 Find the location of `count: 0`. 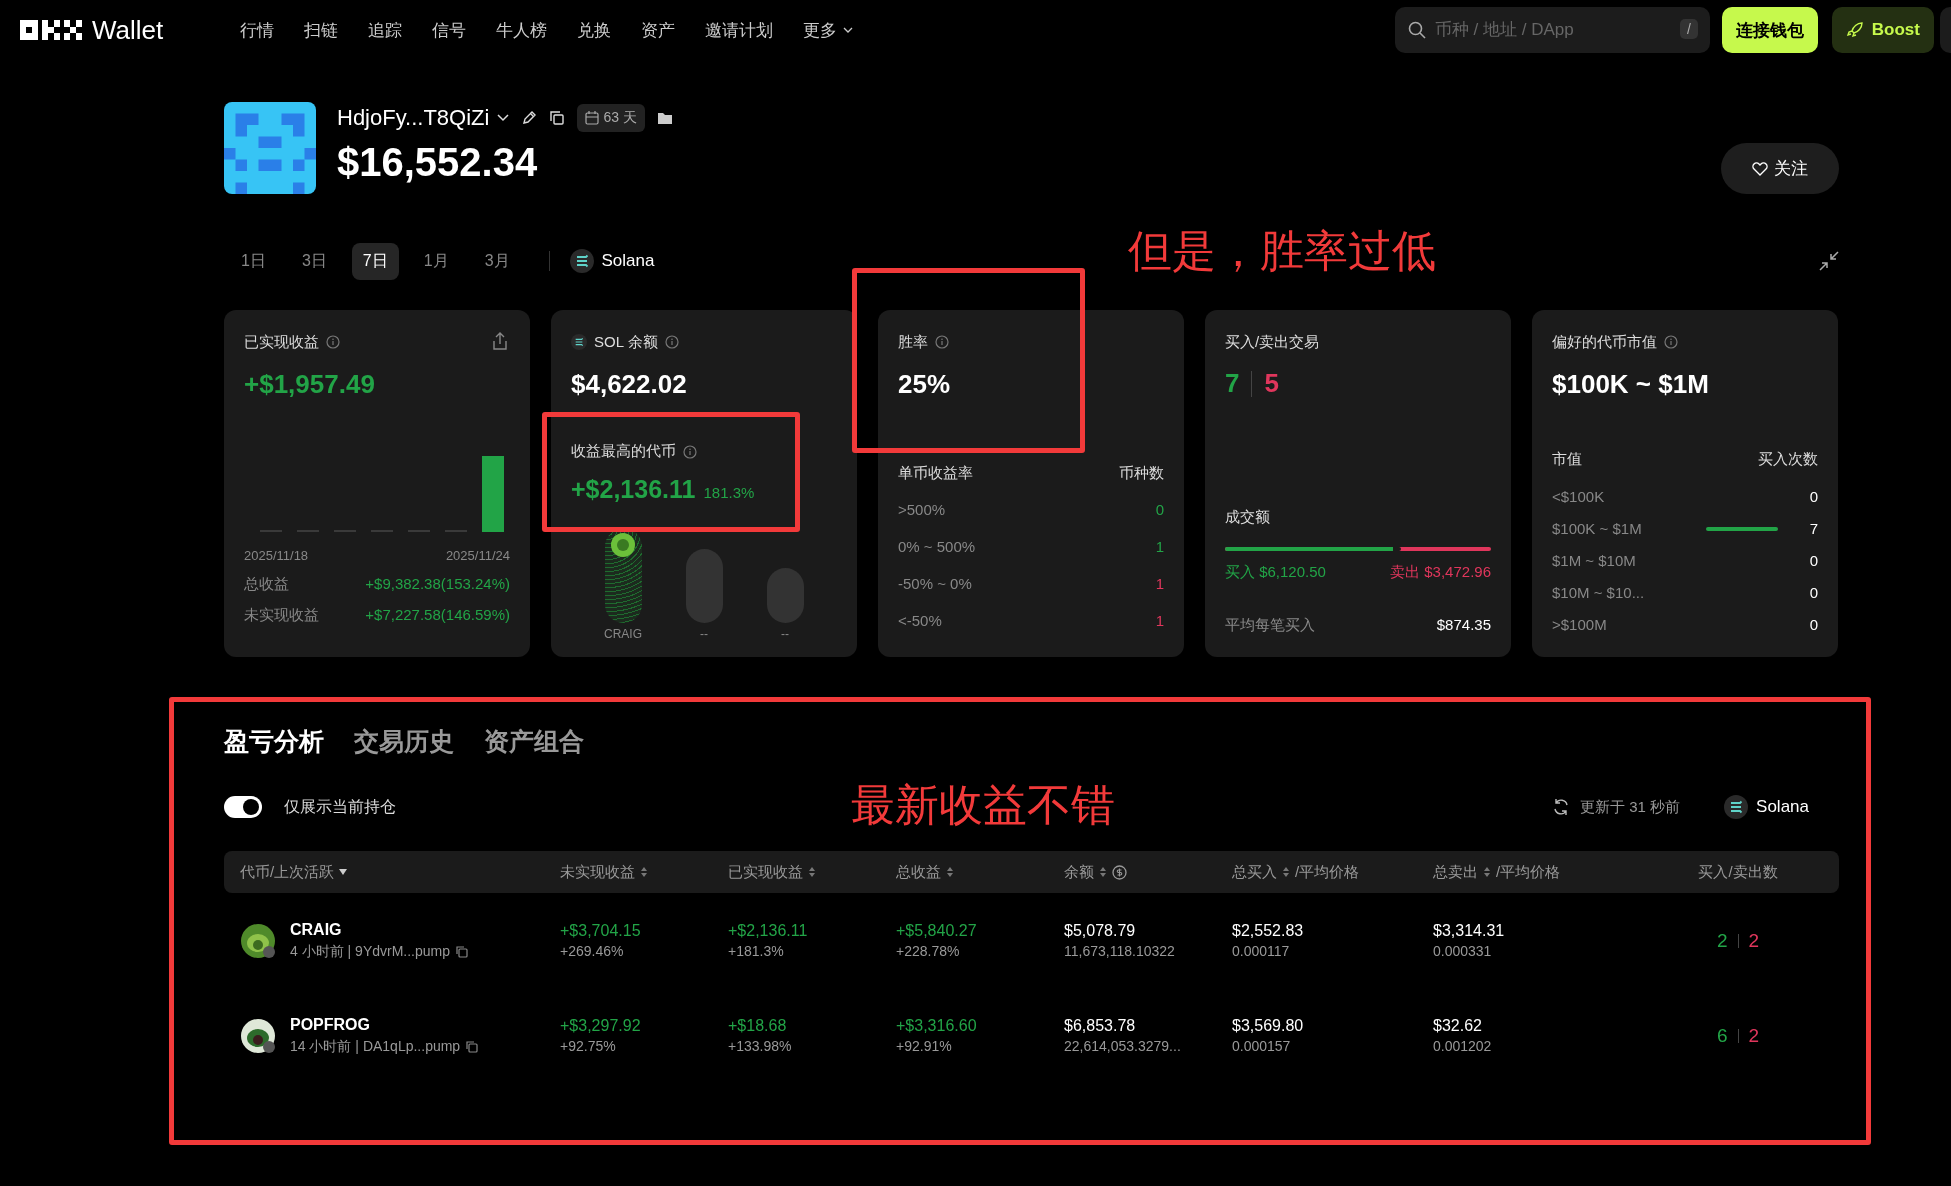

count: 0 is located at coordinates (1813, 496).